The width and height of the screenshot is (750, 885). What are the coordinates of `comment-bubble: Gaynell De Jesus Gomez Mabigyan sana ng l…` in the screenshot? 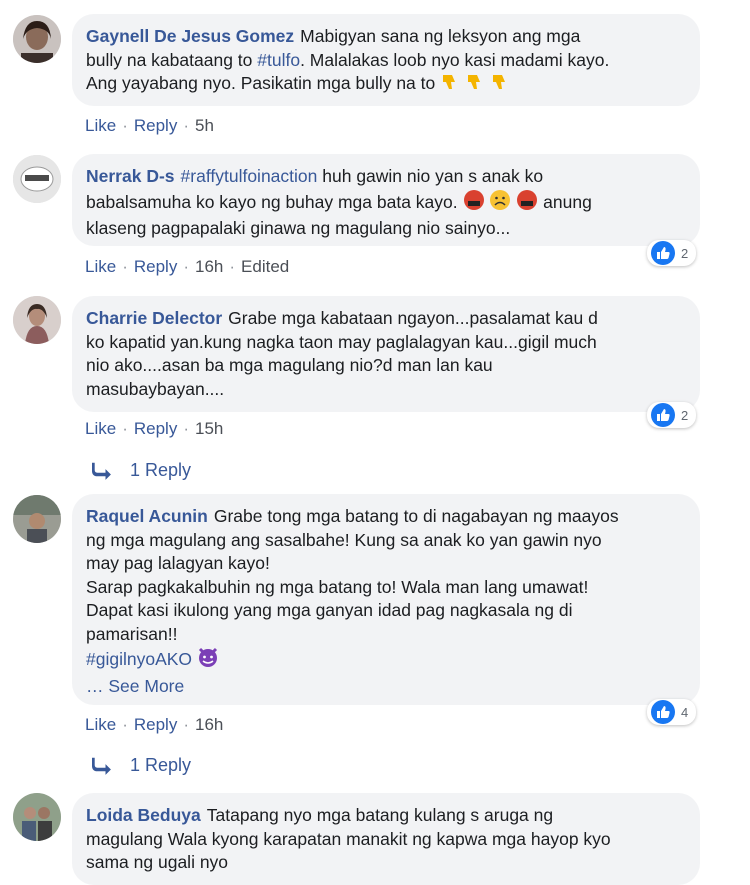 It's located at (386, 60).